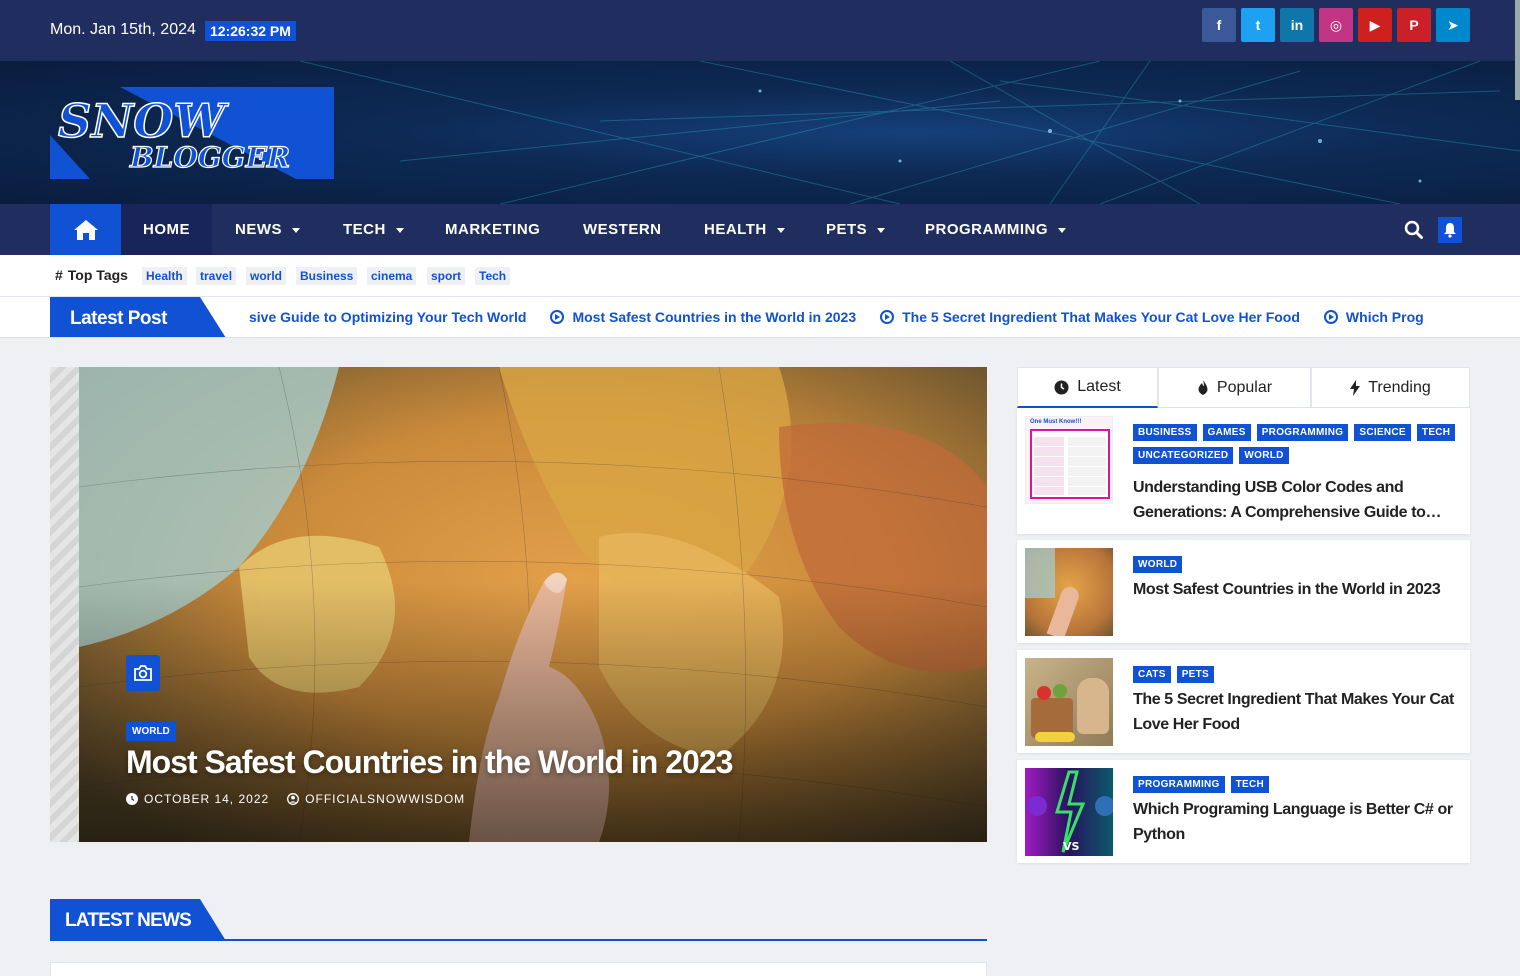  I want to click on nav-item-label: HEALTH, so click(735, 229).